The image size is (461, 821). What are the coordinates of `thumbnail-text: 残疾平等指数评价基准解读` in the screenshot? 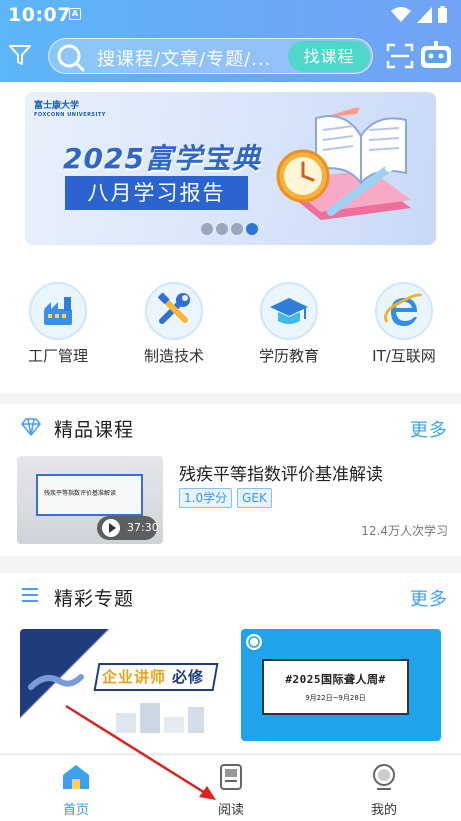 It's located at (80, 493).